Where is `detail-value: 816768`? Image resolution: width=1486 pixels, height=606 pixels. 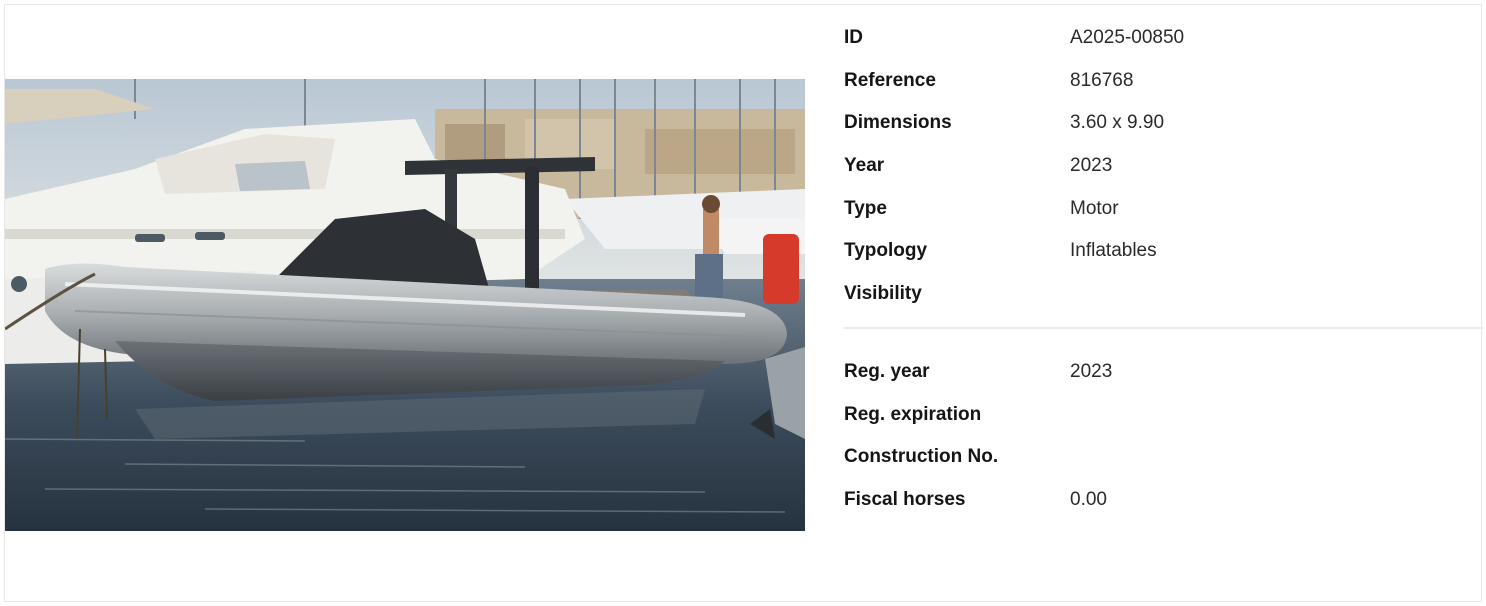 detail-value: 816768 is located at coordinates (1102, 80).